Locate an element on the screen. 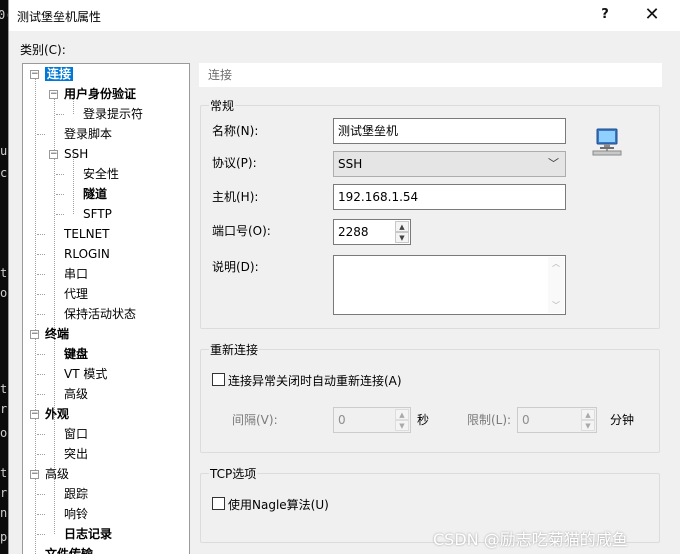  tree-item-label: 终端 is located at coordinates (57, 334).